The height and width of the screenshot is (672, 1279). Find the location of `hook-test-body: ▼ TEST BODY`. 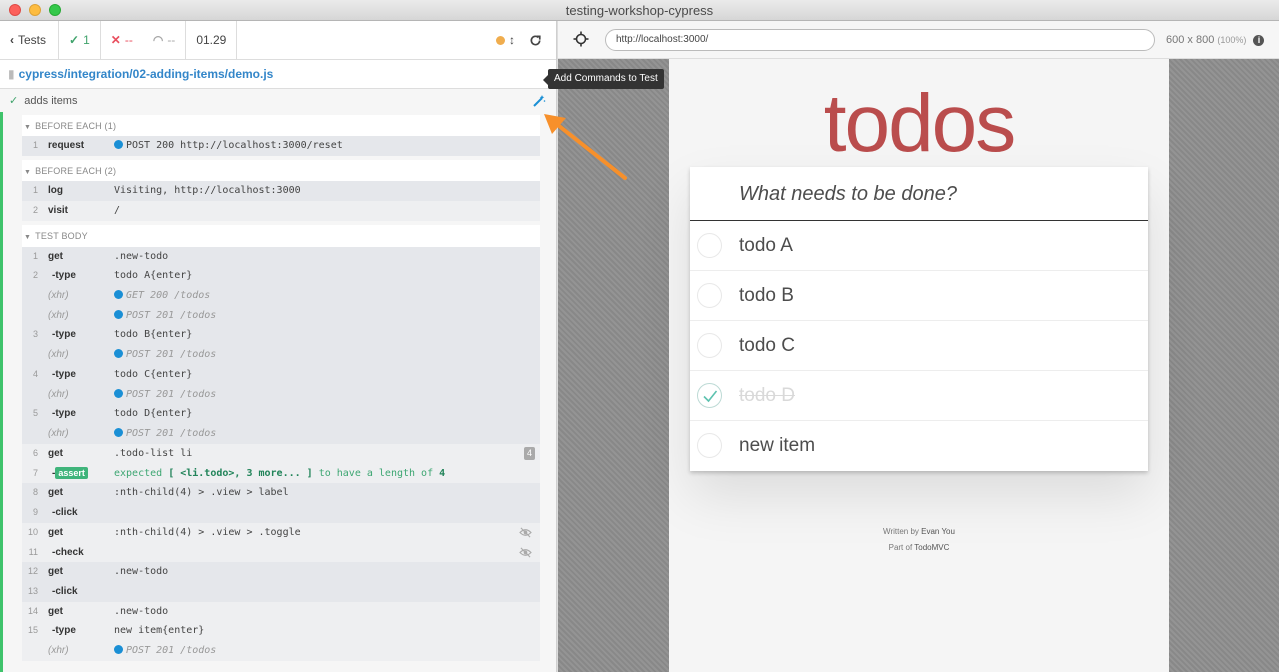

hook-test-body: ▼ TEST BODY is located at coordinates (281, 236).